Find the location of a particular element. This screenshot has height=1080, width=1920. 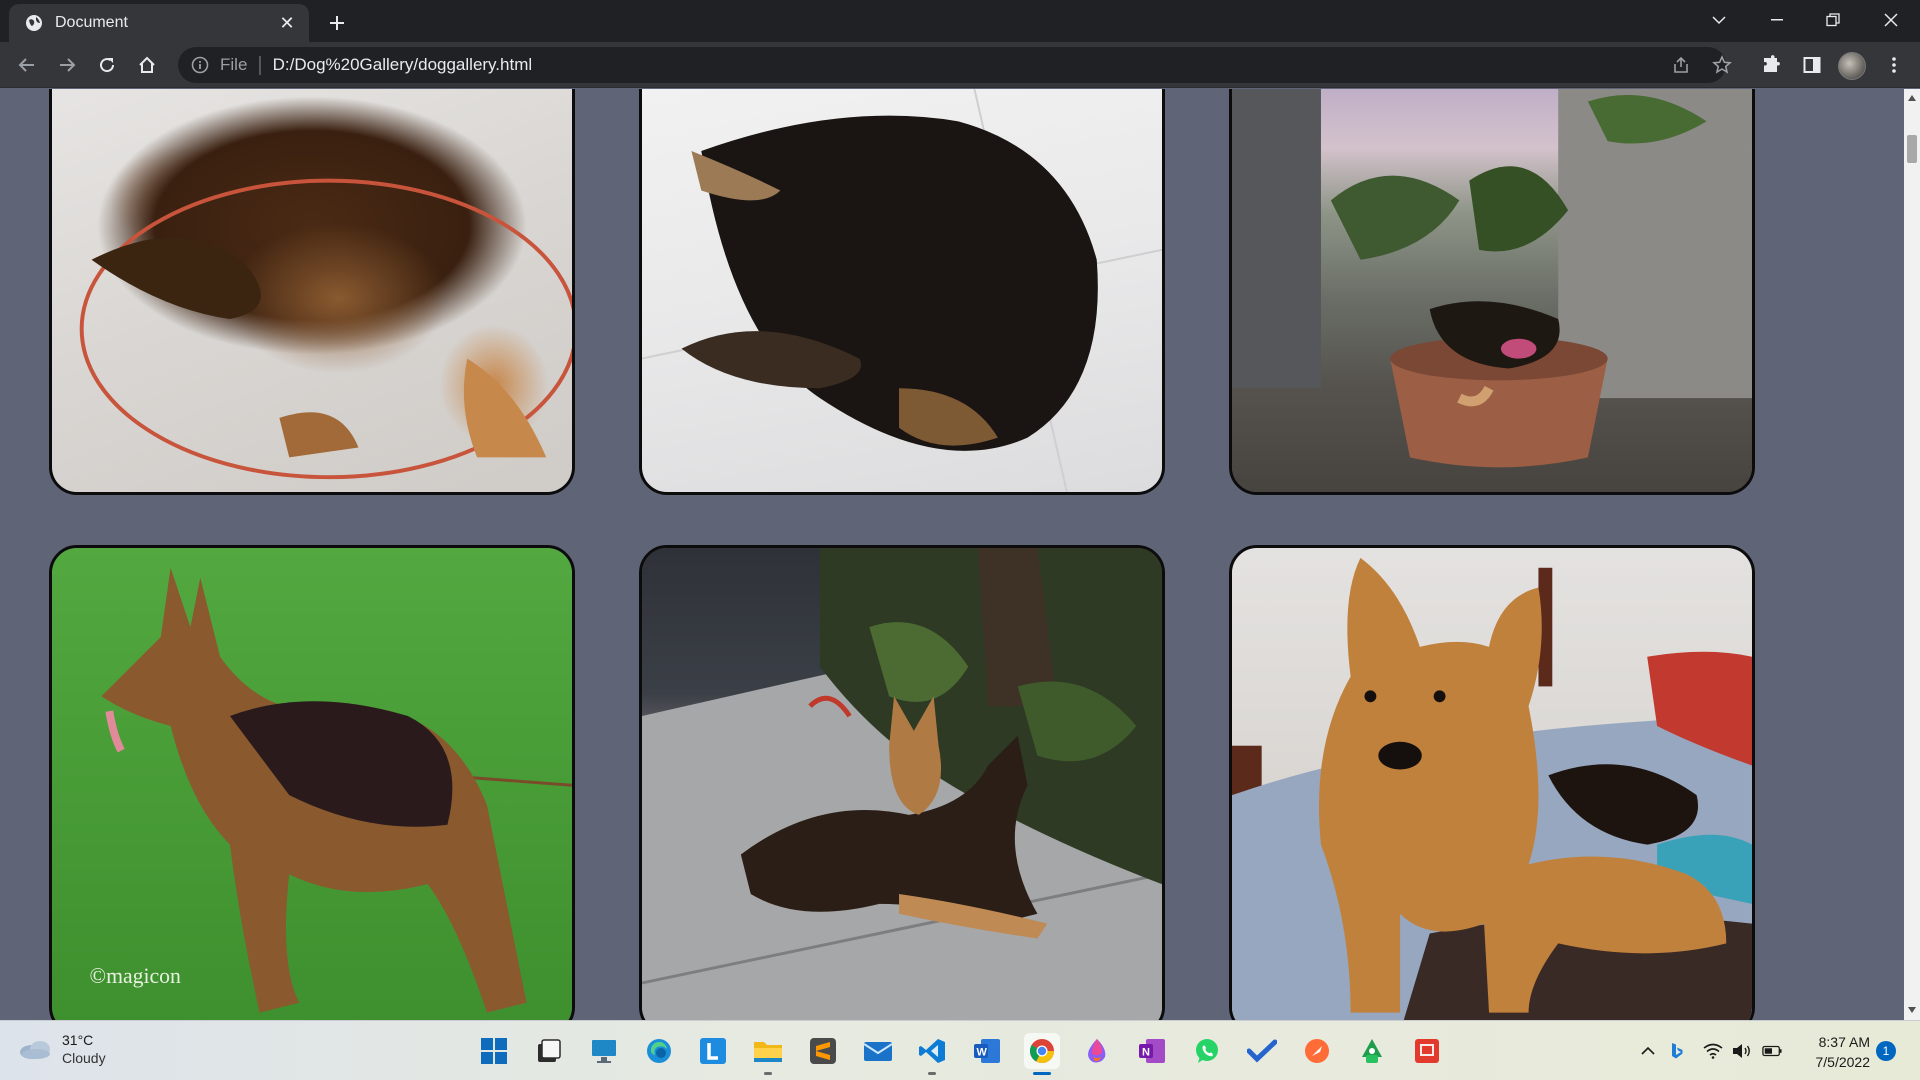

l-app-icon is located at coordinates (713, 1051).